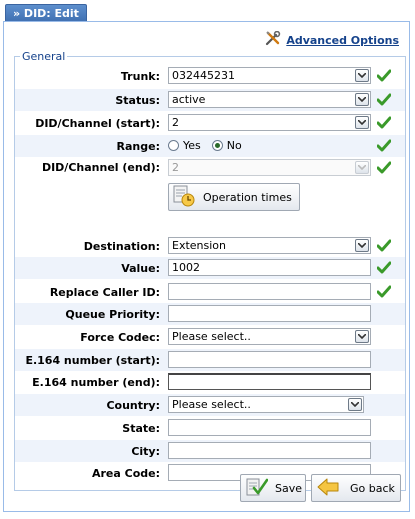 This screenshot has width=415, height=519. Describe the element at coordinates (289, 488) in the screenshot. I see `save-label: Save` at that location.